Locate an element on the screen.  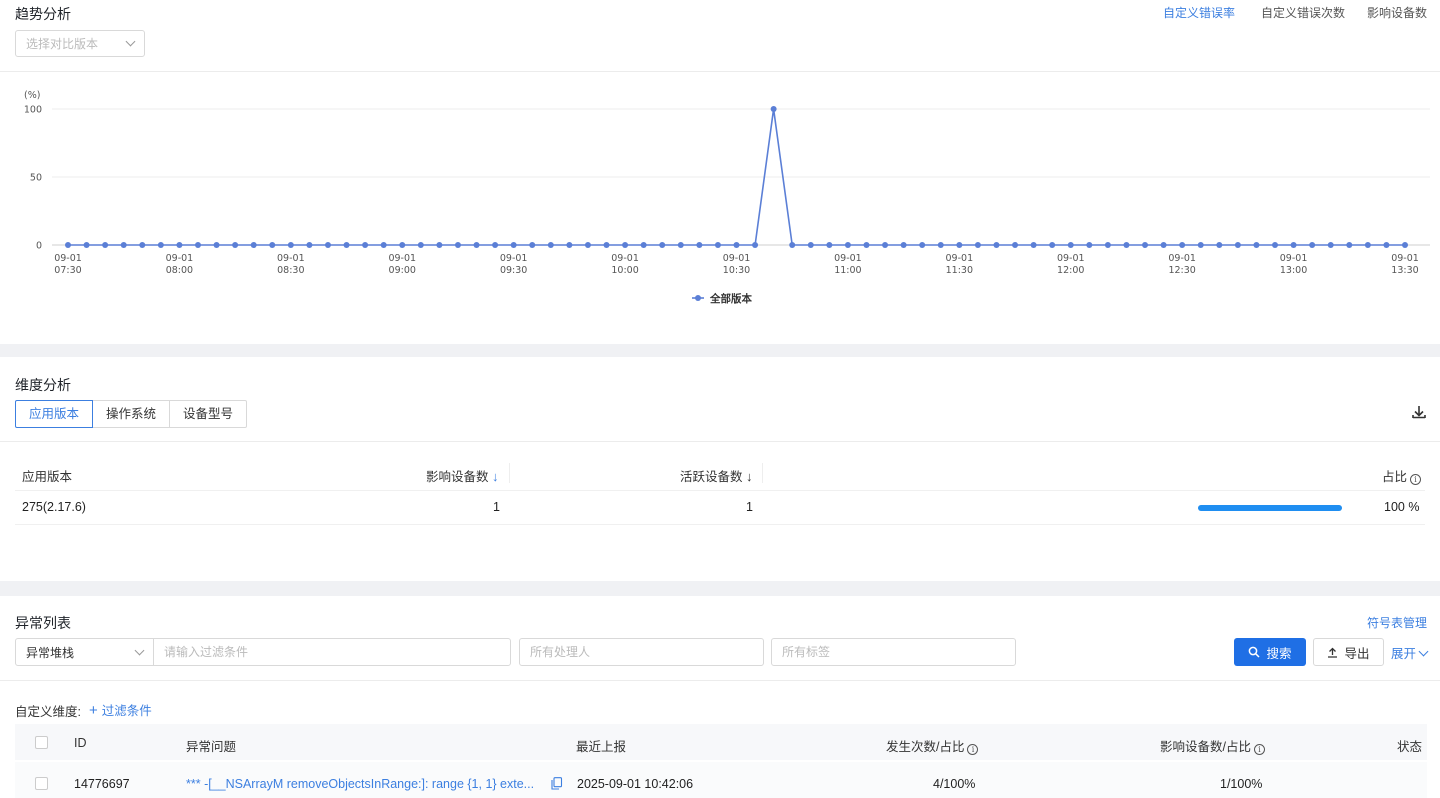
symbol-table-link: 符号表管理 is located at coordinates (1397, 622).